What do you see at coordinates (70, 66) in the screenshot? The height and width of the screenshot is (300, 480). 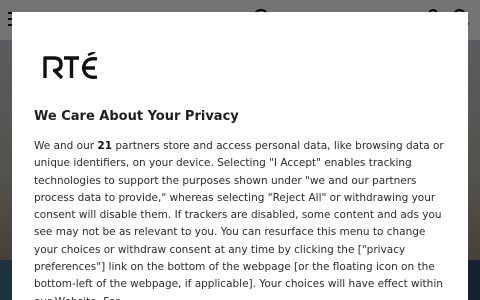 I see `rte-logo` at bounding box center [70, 66].